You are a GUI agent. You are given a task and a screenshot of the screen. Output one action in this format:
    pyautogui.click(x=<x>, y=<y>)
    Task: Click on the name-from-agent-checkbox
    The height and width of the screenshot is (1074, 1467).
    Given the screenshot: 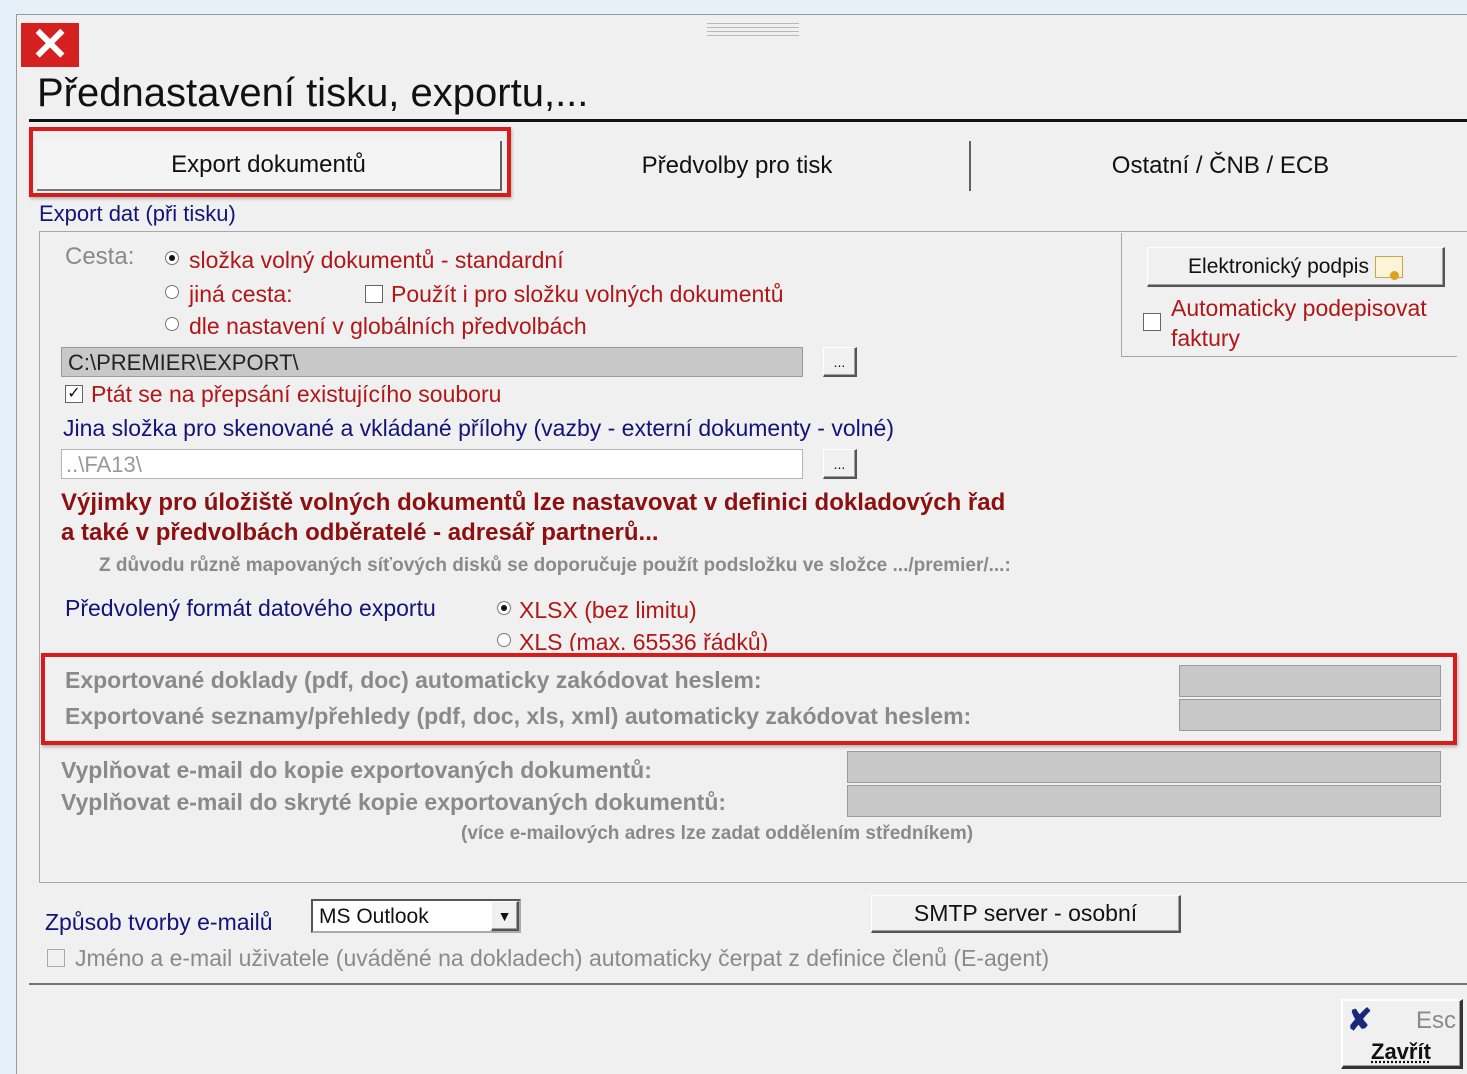 What is the action you would take?
    pyautogui.click(x=56, y=958)
    